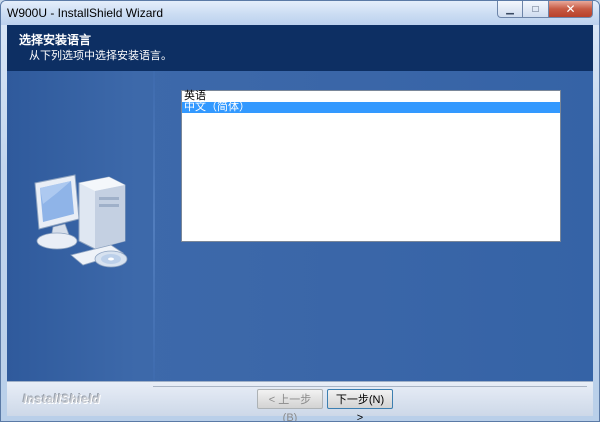 The image size is (600, 422). Describe the element at coordinates (300, 48) in the screenshot. I see `wizard-header: 选择安装语言 从下列选项中选择安装语言。` at that location.